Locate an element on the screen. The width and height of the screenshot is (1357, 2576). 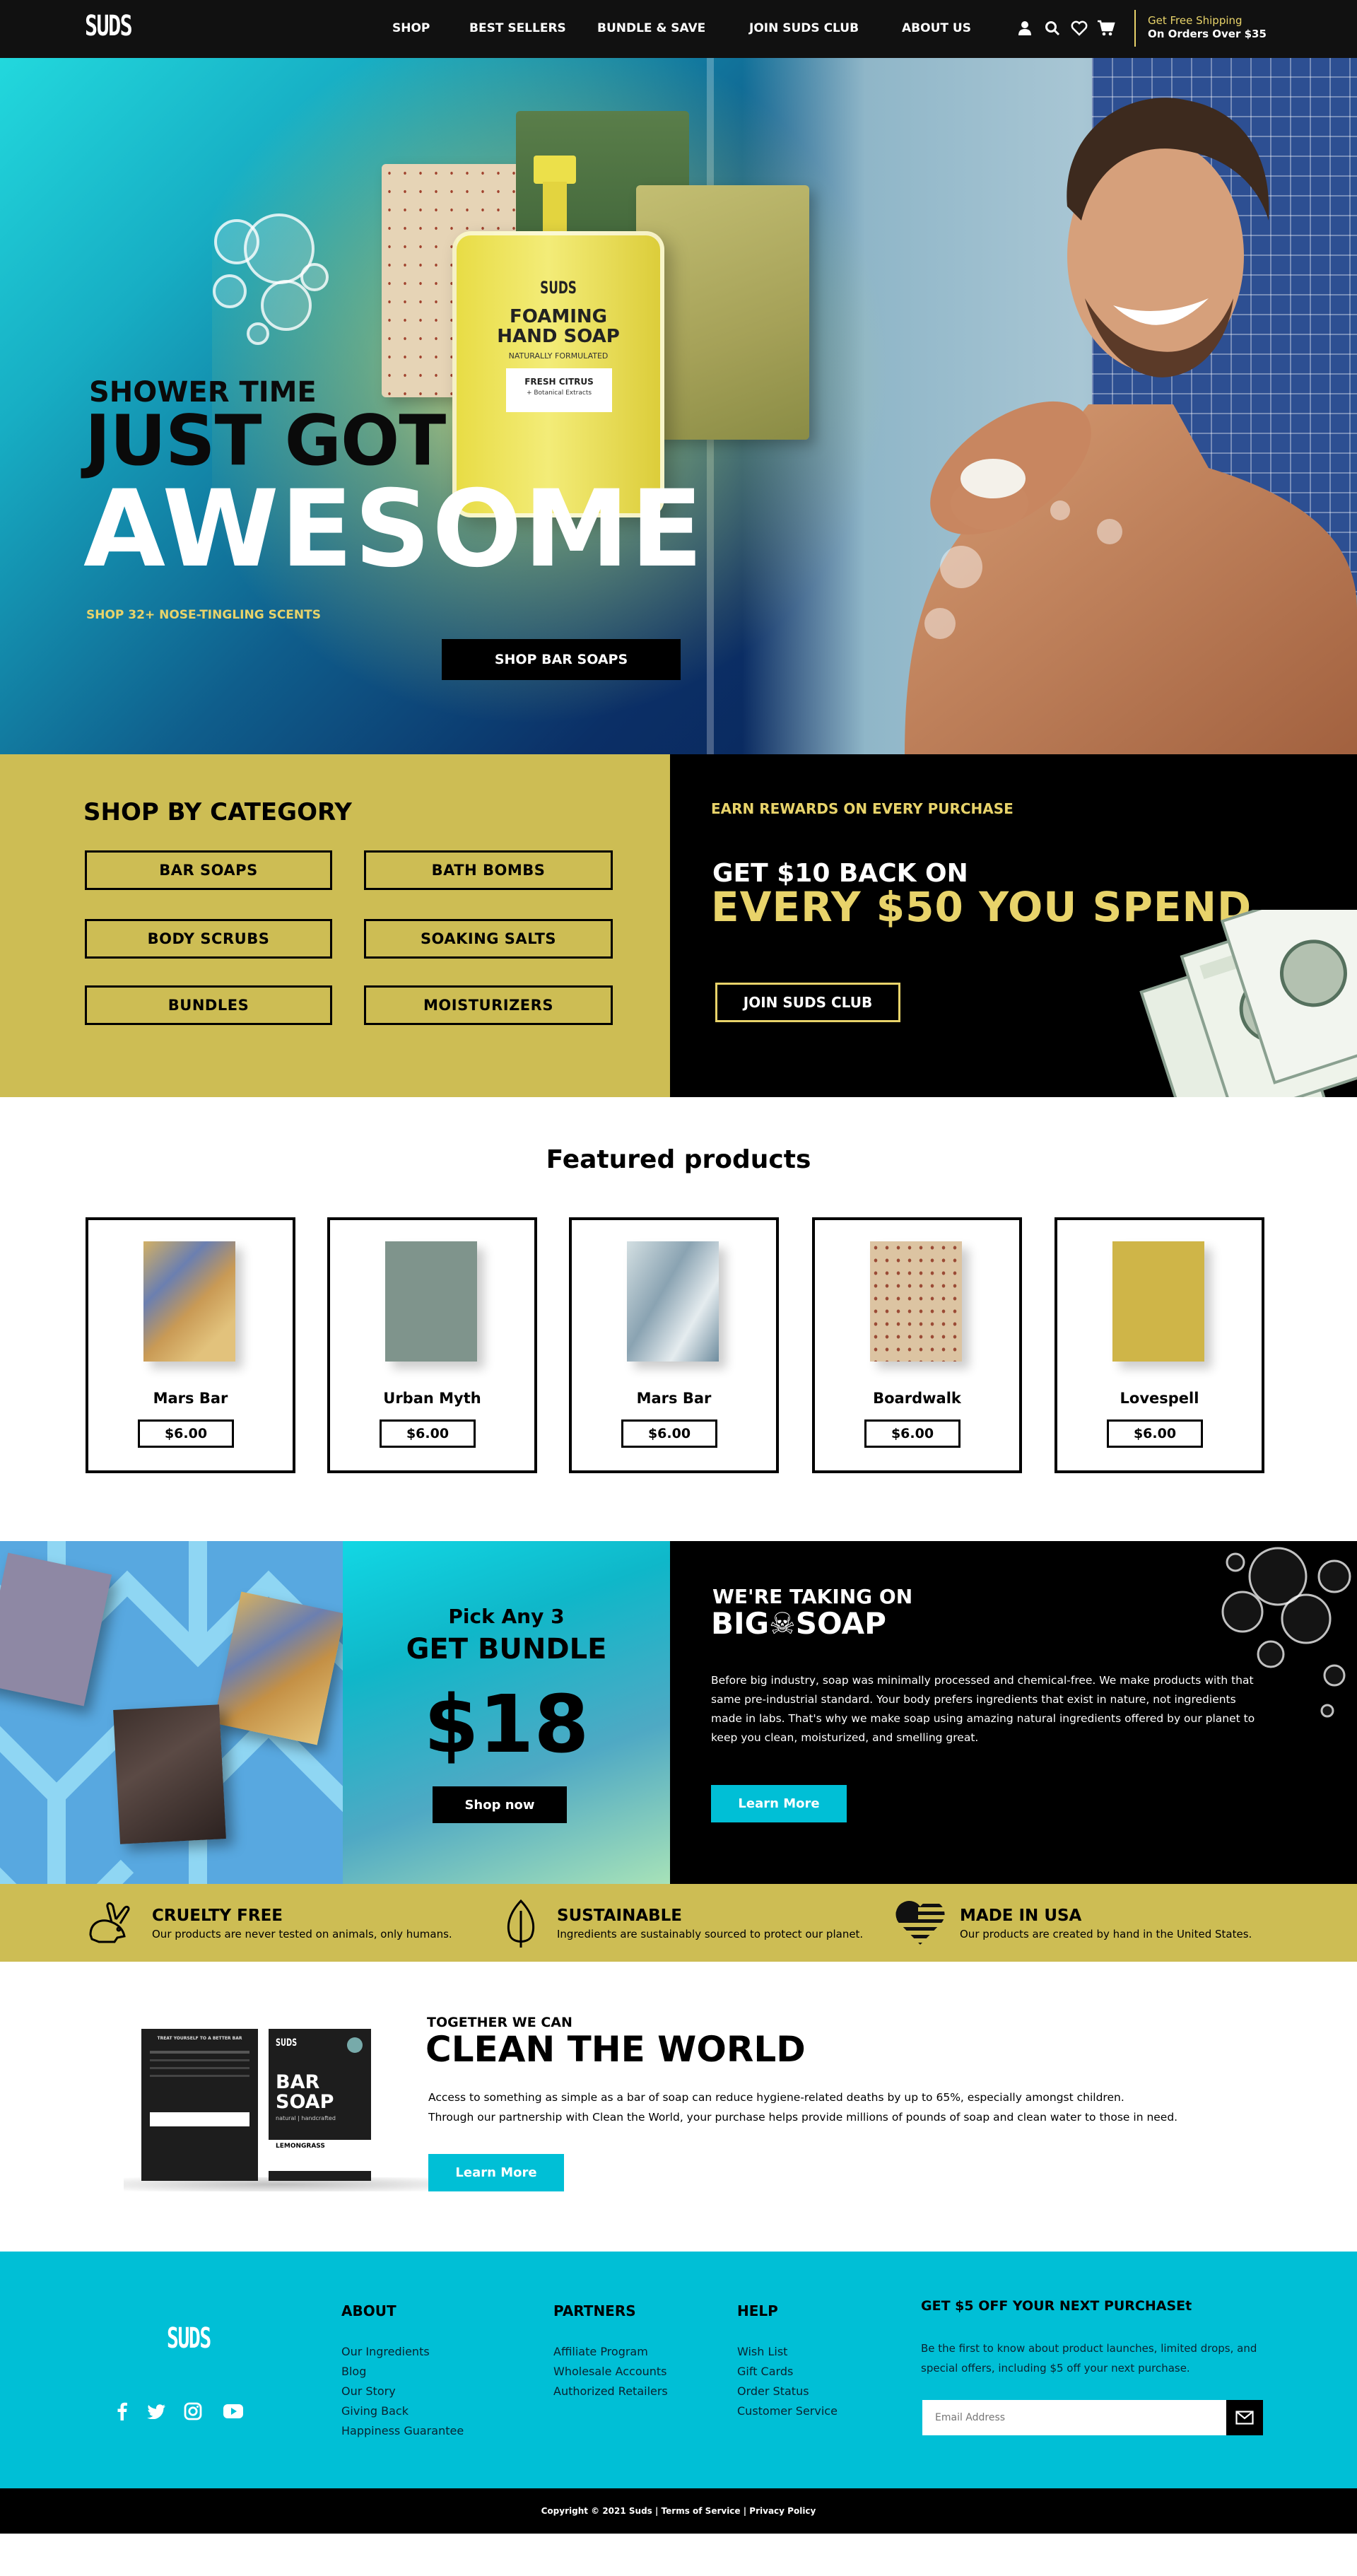
footer-link-customer-service: Customer Service is located at coordinates (788, 2411).